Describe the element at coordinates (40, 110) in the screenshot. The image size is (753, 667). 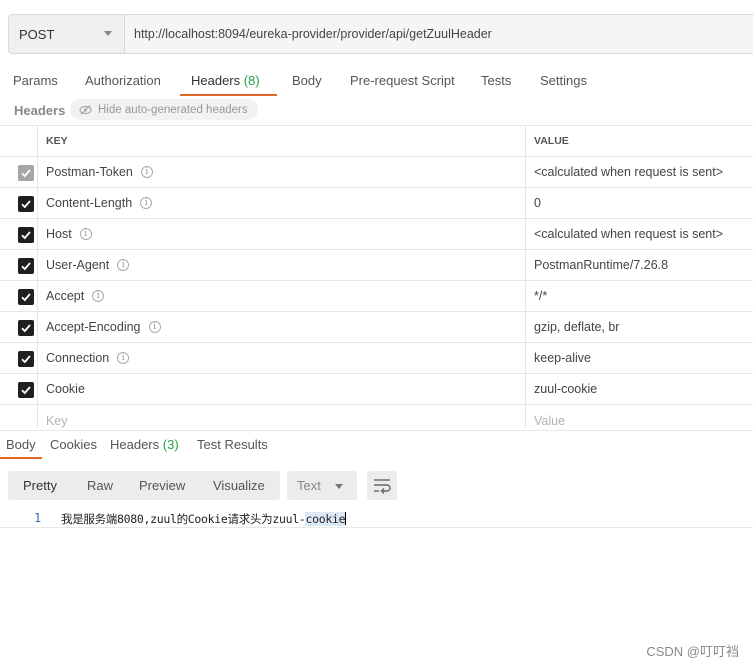
I see `headers-section-label: Headers` at that location.